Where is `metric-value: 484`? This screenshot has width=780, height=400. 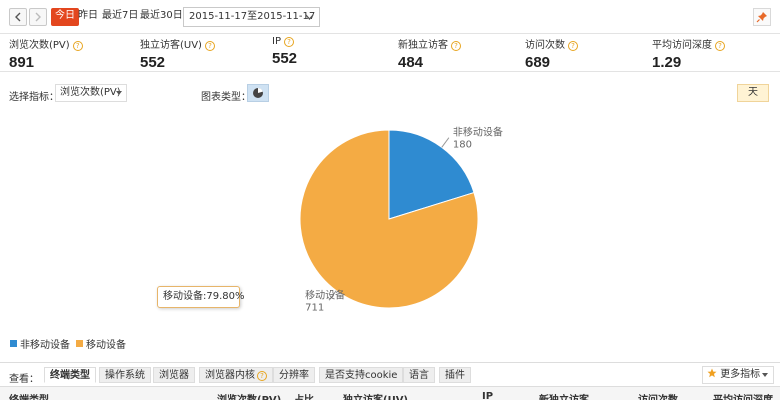
metric-value: 484 is located at coordinates (411, 62).